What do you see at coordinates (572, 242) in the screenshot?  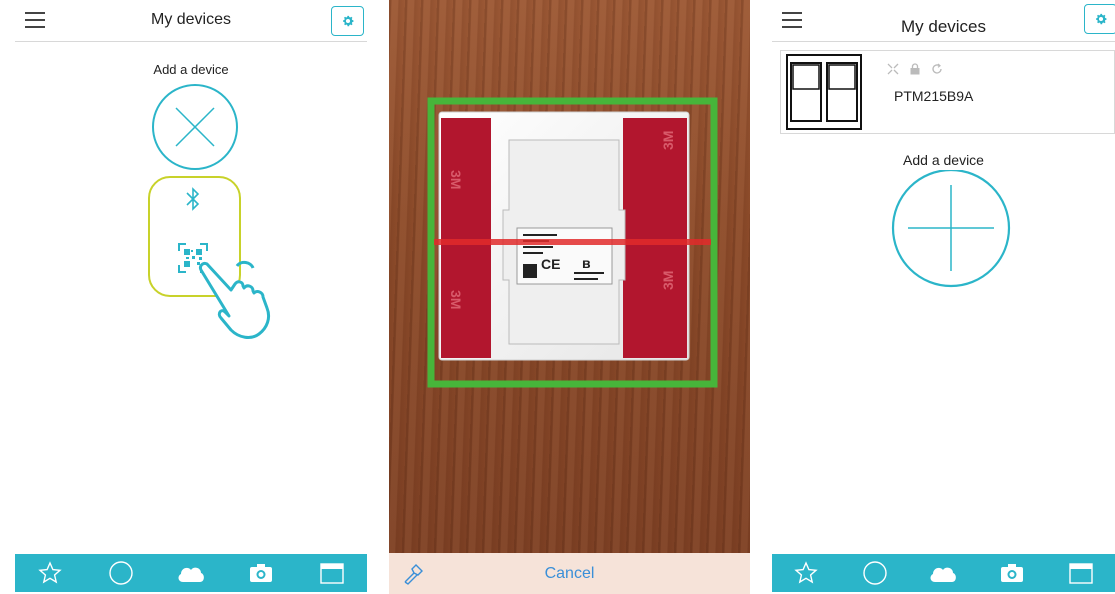 I see `scanned-device-photo: 3M 3M 3M 3M CE ʙ` at bounding box center [572, 242].